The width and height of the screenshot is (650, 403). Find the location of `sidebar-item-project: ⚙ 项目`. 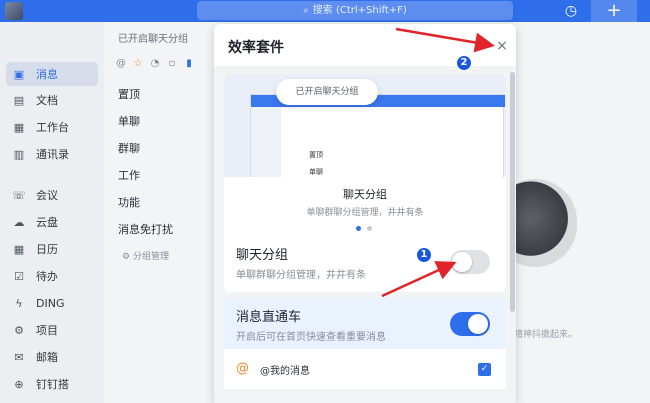

sidebar-item-project: ⚙ 项目 is located at coordinates (52, 330).